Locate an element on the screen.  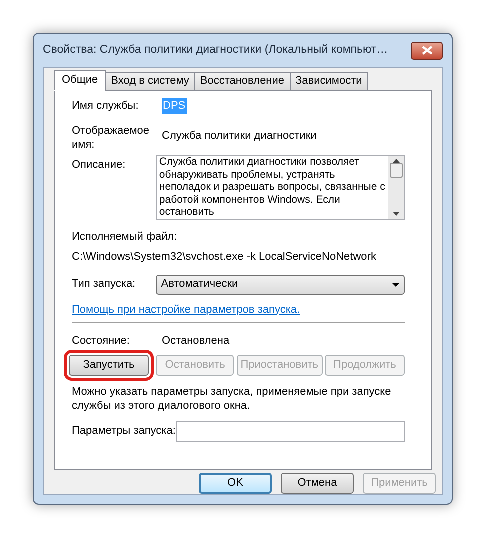
tab: Восстановление is located at coordinates (242, 81).